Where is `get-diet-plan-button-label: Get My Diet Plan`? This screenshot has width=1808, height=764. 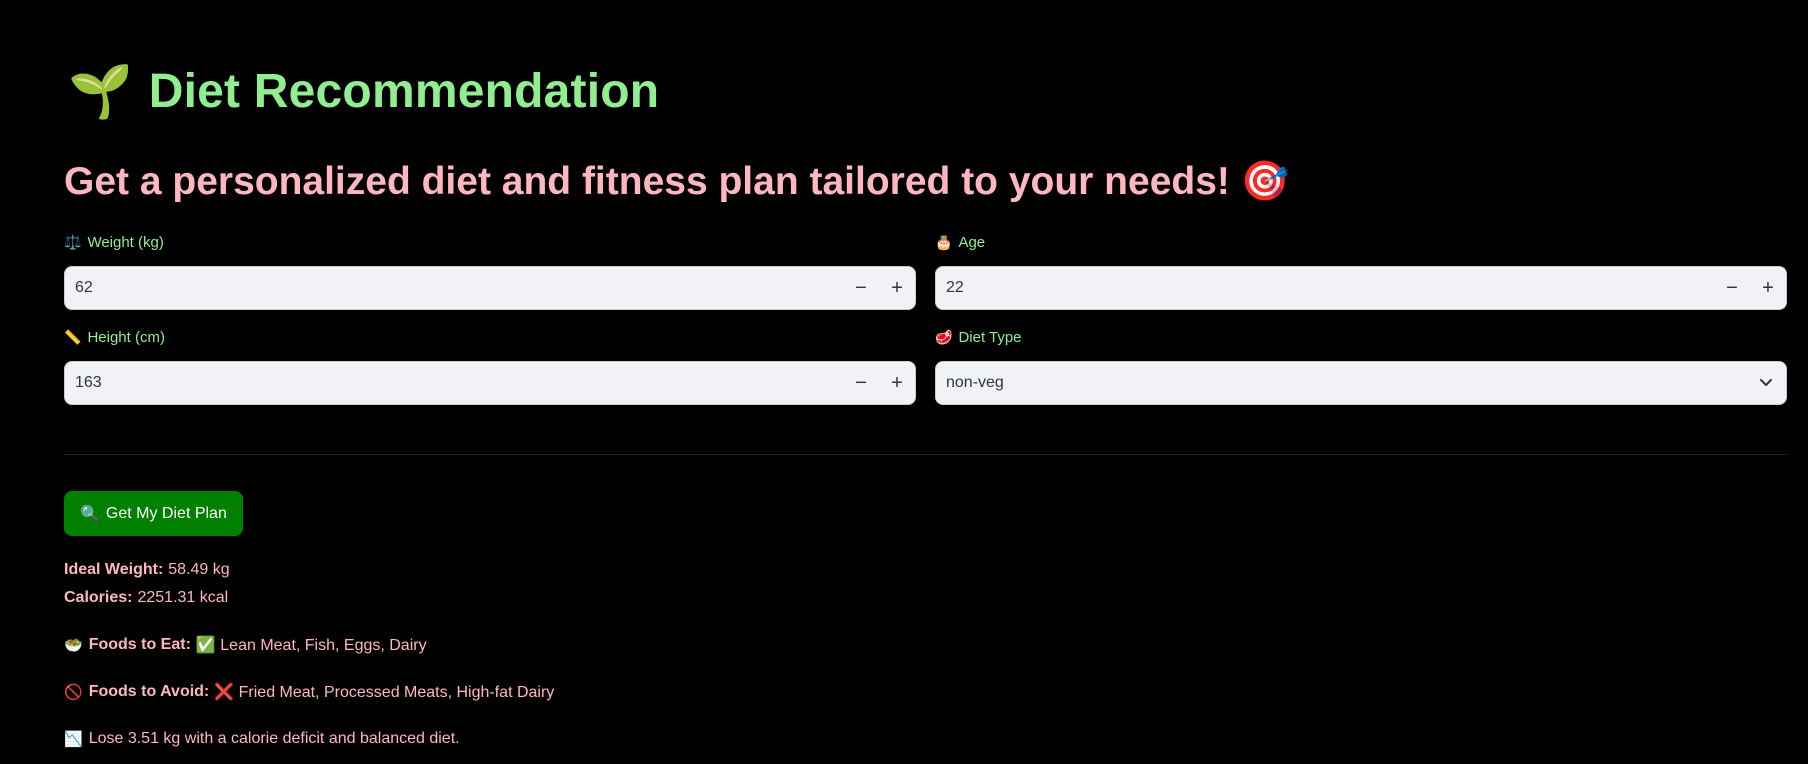
get-diet-plan-button-label: Get My Diet Plan is located at coordinates (166, 513).